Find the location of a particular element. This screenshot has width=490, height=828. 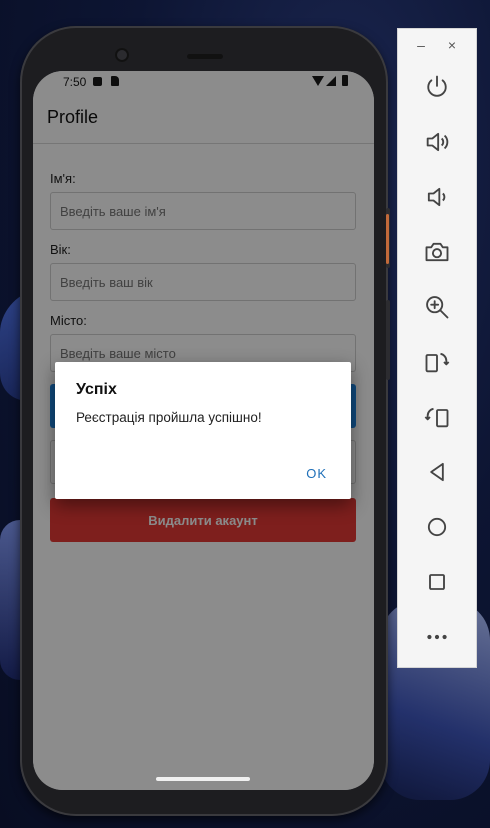

more-icon is located at coordinates (437, 637).